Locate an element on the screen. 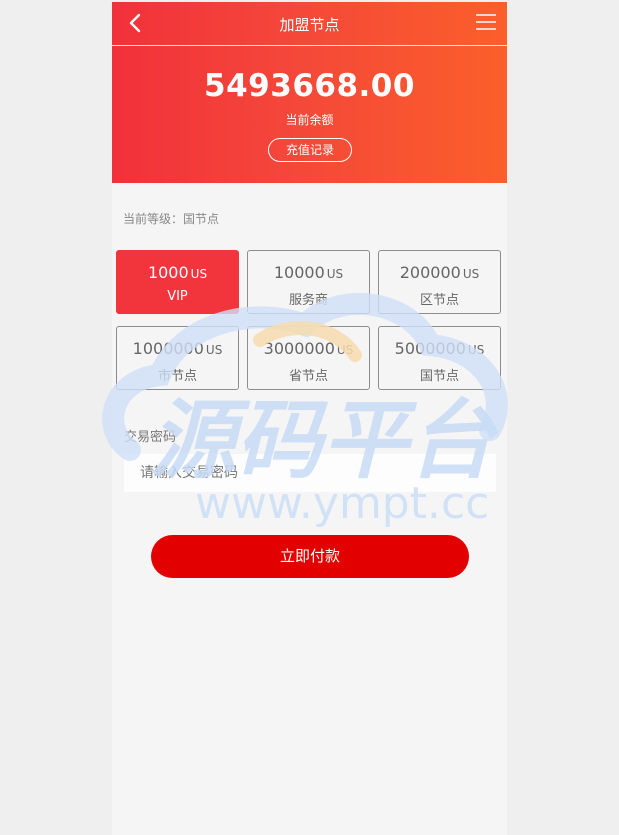 The width and height of the screenshot is (619, 835). tier-amount-value: 10000 is located at coordinates (299, 272).